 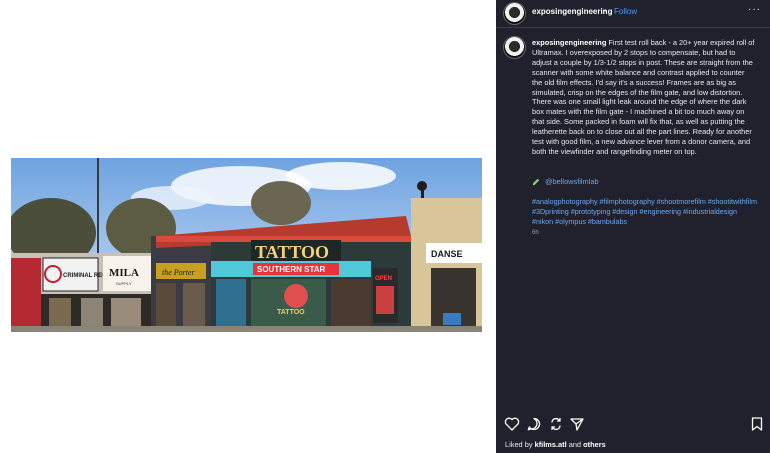 I want to click on action-bar, so click(x=633, y=424).